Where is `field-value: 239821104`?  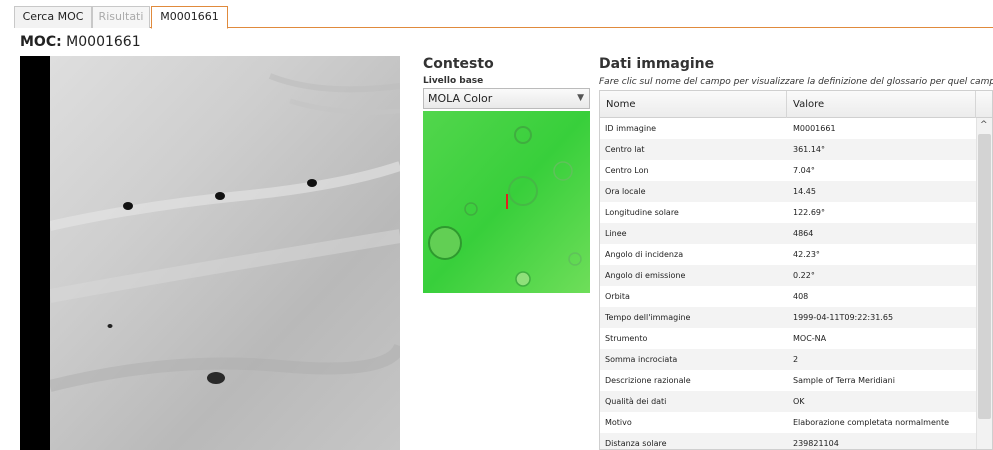 field-value: 239821104 is located at coordinates (816, 443).